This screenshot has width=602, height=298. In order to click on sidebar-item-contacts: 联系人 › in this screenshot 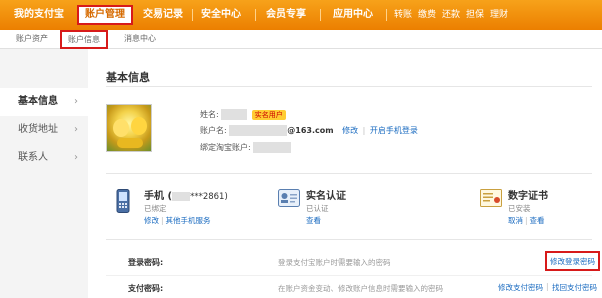, I will do `click(44, 158)`.